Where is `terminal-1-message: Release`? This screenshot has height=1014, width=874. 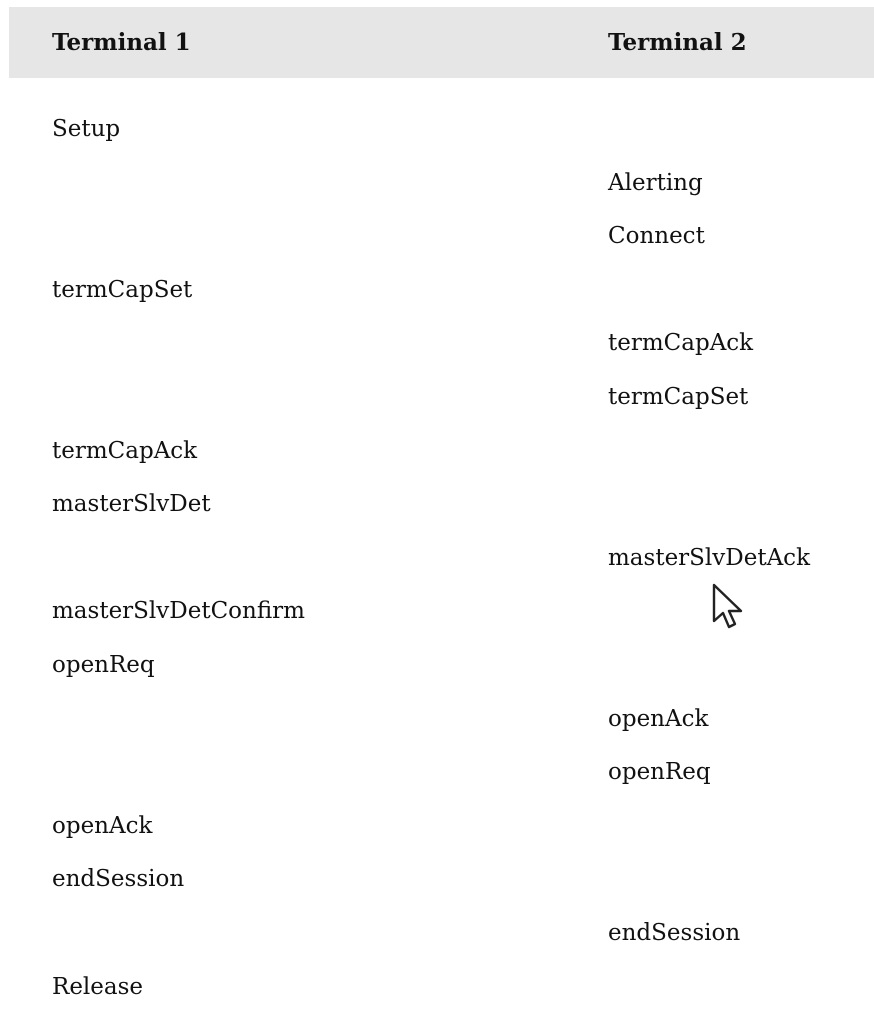
terminal-1-message: Release is located at coordinates (98, 987).